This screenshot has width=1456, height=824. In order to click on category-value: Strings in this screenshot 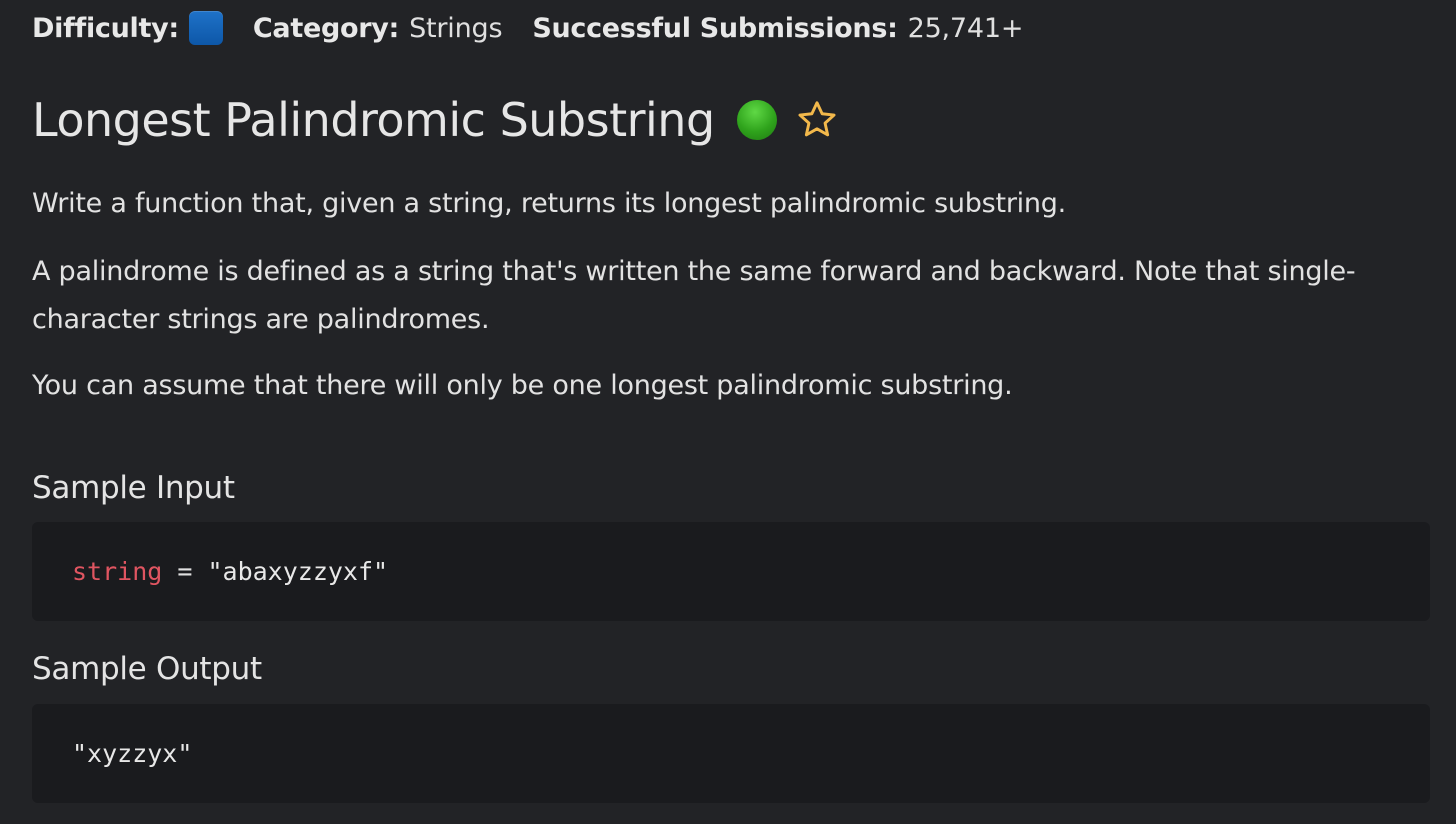, I will do `click(456, 28)`.